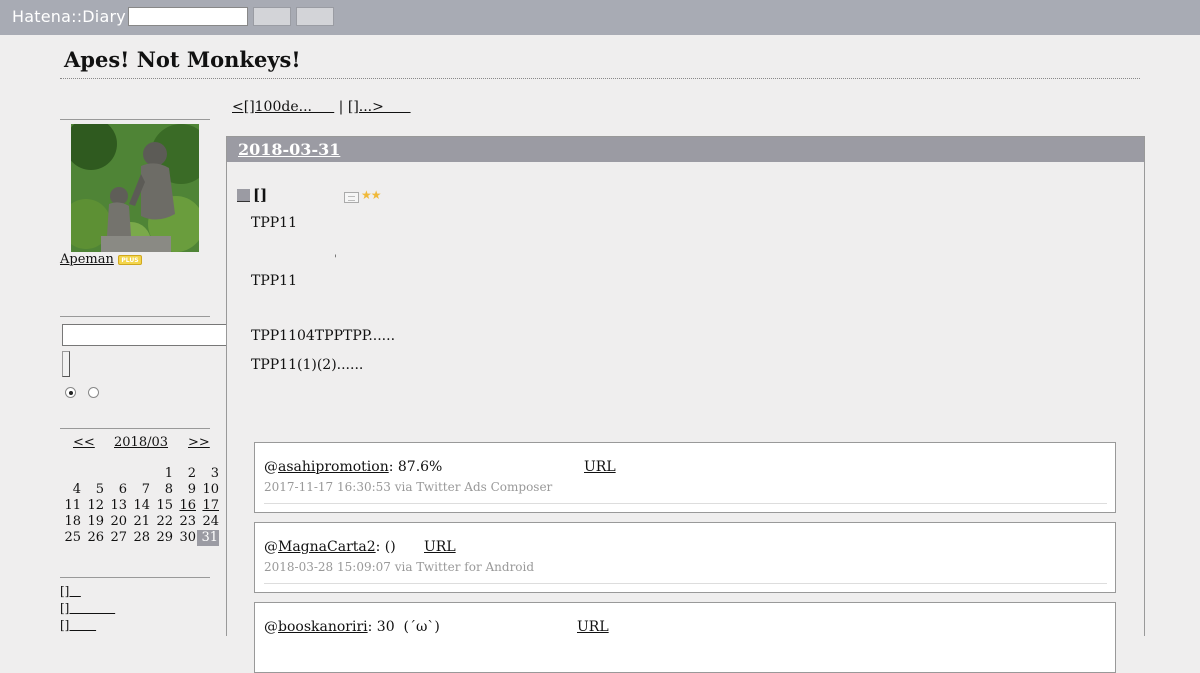  What do you see at coordinates (141, 537) in the screenshot?
I see `calendar-day: 28` at bounding box center [141, 537].